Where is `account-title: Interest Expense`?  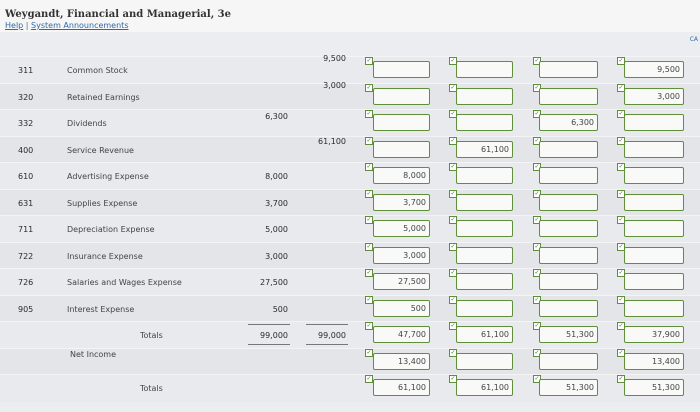 account-title: Interest Expense is located at coordinates (101, 309).